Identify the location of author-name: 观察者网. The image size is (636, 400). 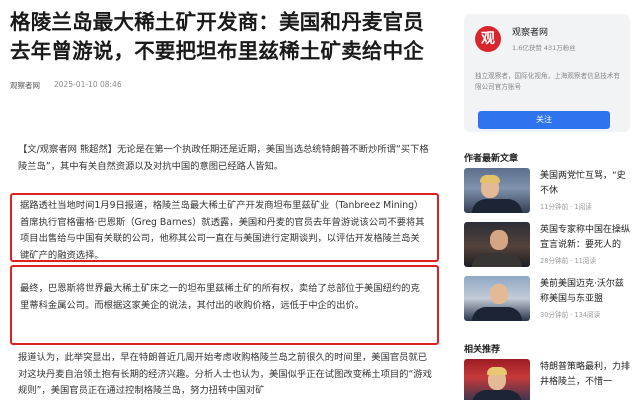
(530, 31).